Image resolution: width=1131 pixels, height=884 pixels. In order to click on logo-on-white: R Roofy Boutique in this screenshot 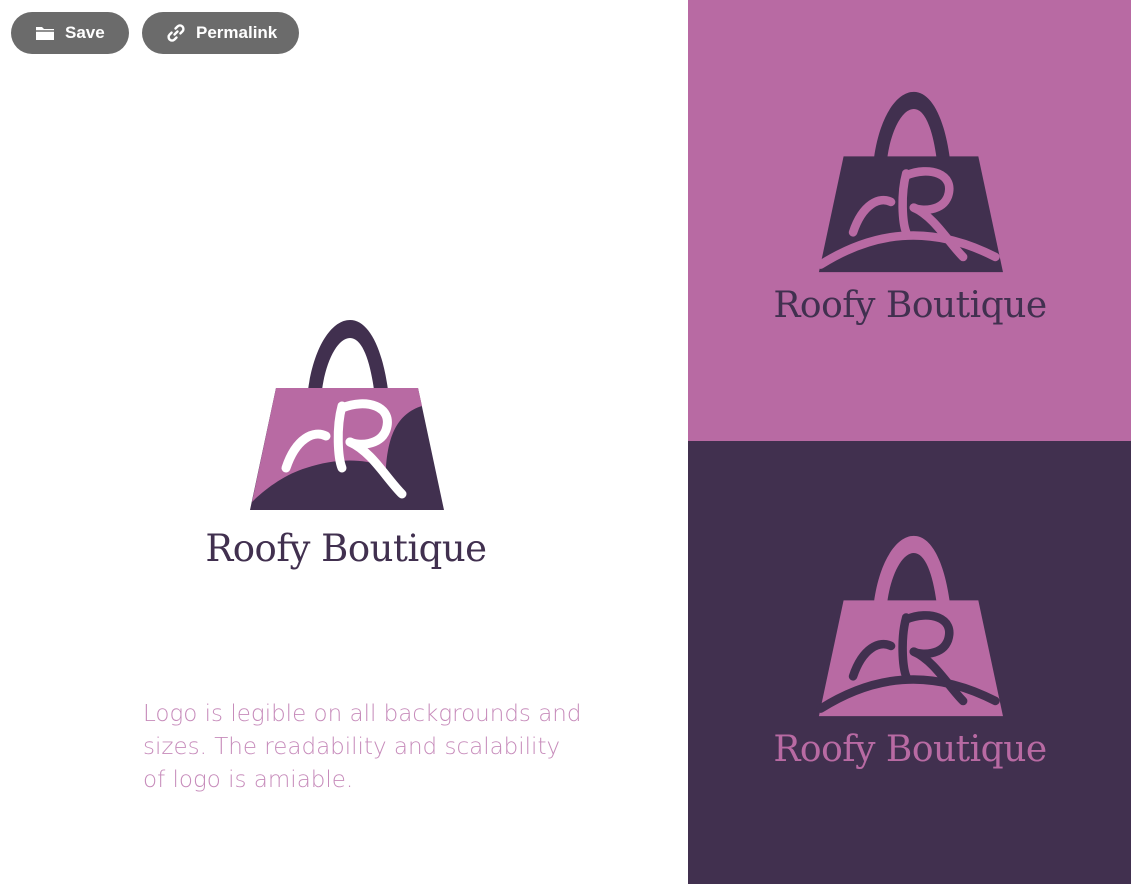, I will do `click(346, 444)`.